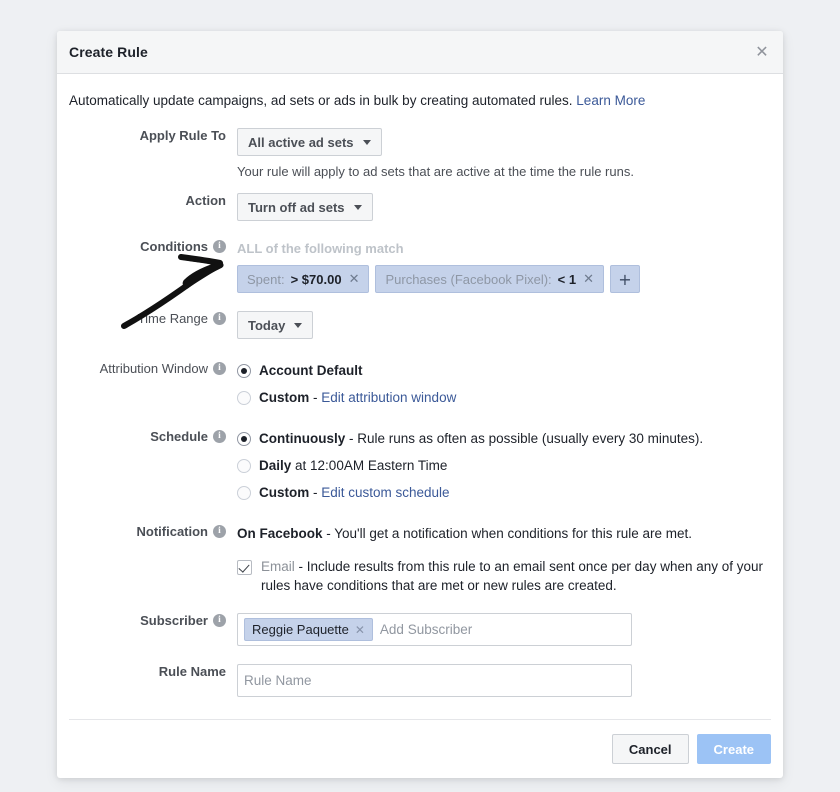 Image resolution: width=840 pixels, height=792 pixels. I want to click on subscriber-chip: Reggie Paquette ✕, so click(308, 629).